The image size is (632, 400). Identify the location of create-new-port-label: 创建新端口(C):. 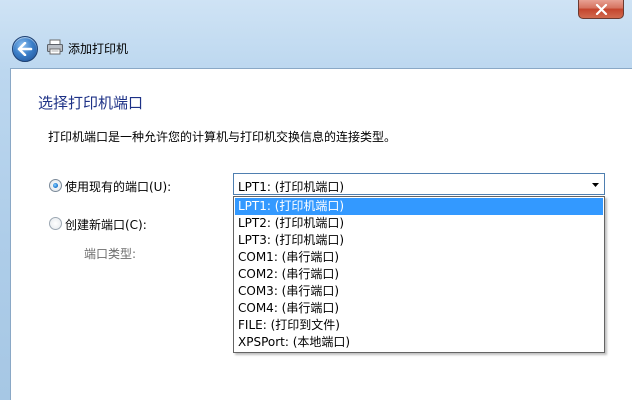
(106, 224).